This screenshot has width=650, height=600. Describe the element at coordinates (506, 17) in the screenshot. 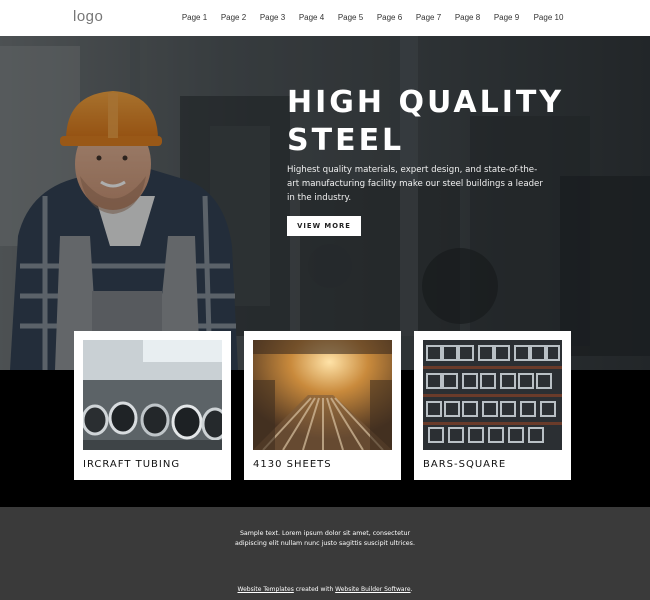

I see `nav-item-page-9: Page 9` at that location.